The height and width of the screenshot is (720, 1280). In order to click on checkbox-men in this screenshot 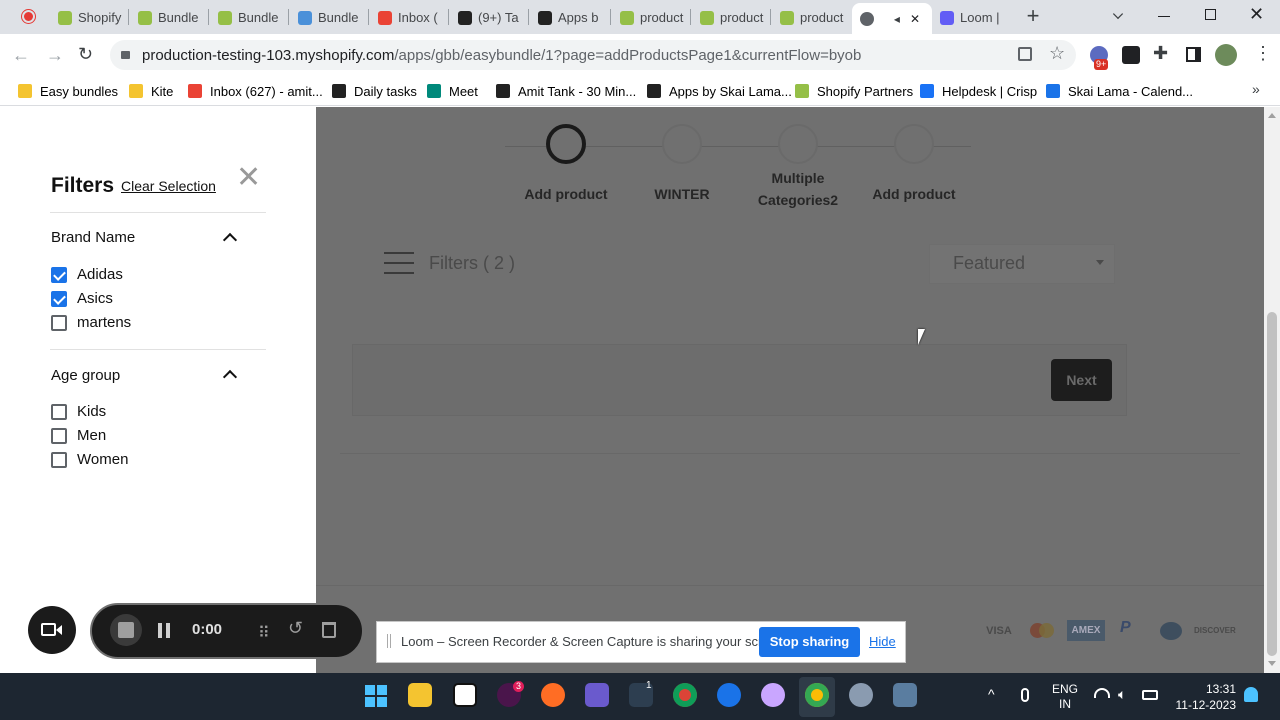, I will do `click(59, 436)`.